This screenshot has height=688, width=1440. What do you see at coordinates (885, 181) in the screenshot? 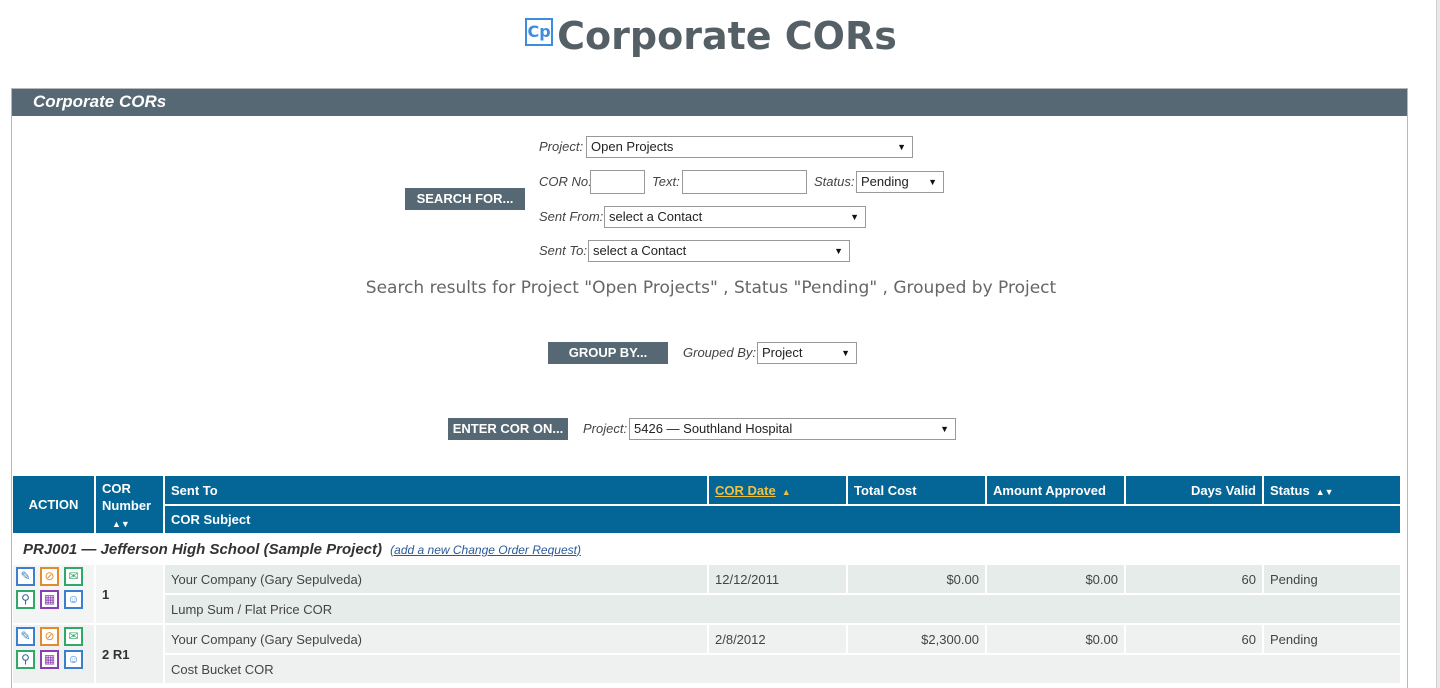
I see `status-value: Pending` at bounding box center [885, 181].